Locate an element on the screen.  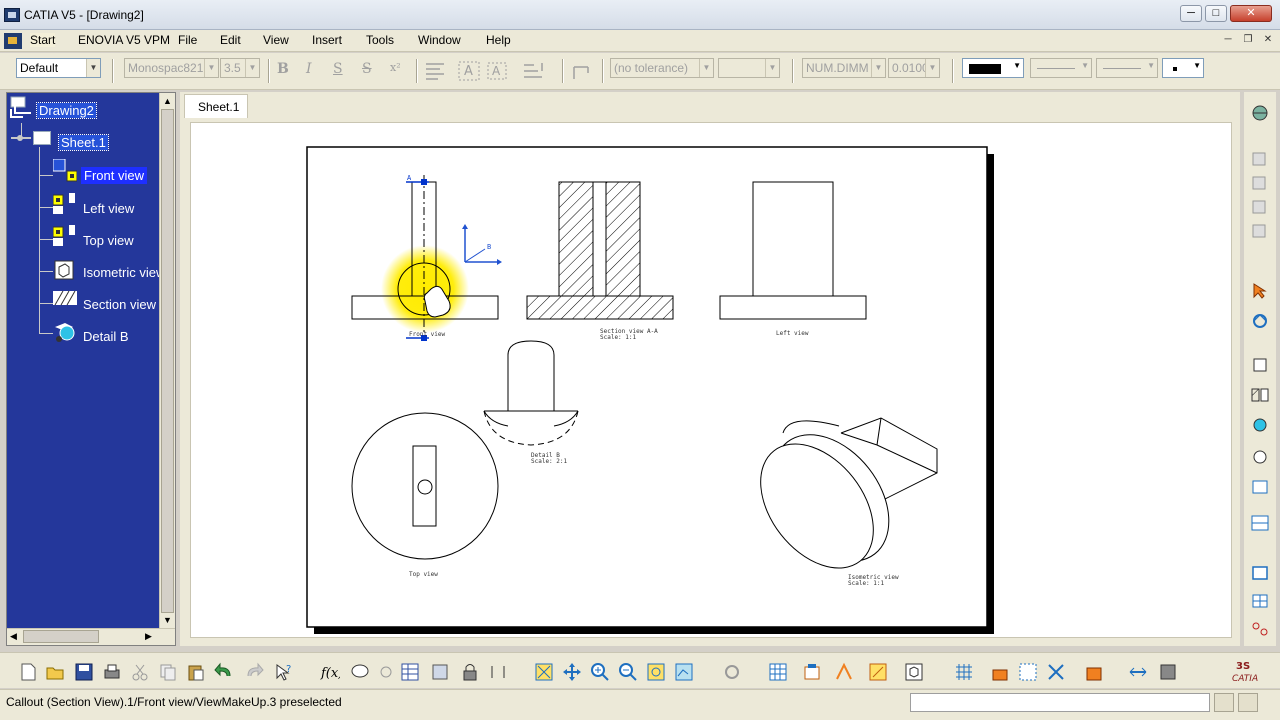
new-detail-icon is located at coordinates (1260, 207).